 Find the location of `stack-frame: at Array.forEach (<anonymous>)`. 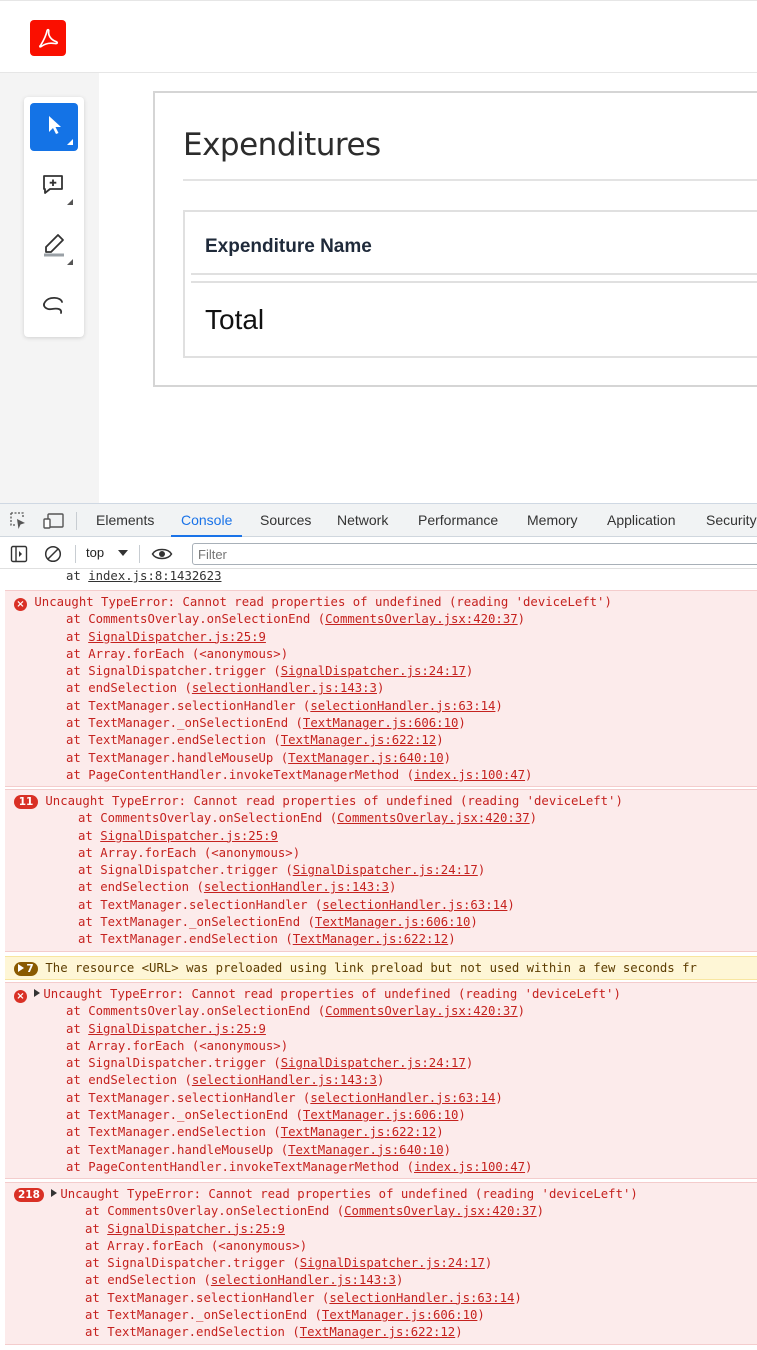

stack-frame: at Array.forEach (<anonymous>) is located at coordinates (177, 1045).